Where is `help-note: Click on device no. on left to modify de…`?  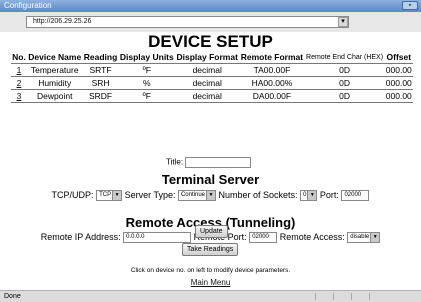
help-note: Click on device no. on left to modify de… is located at coordinates (210, 270).